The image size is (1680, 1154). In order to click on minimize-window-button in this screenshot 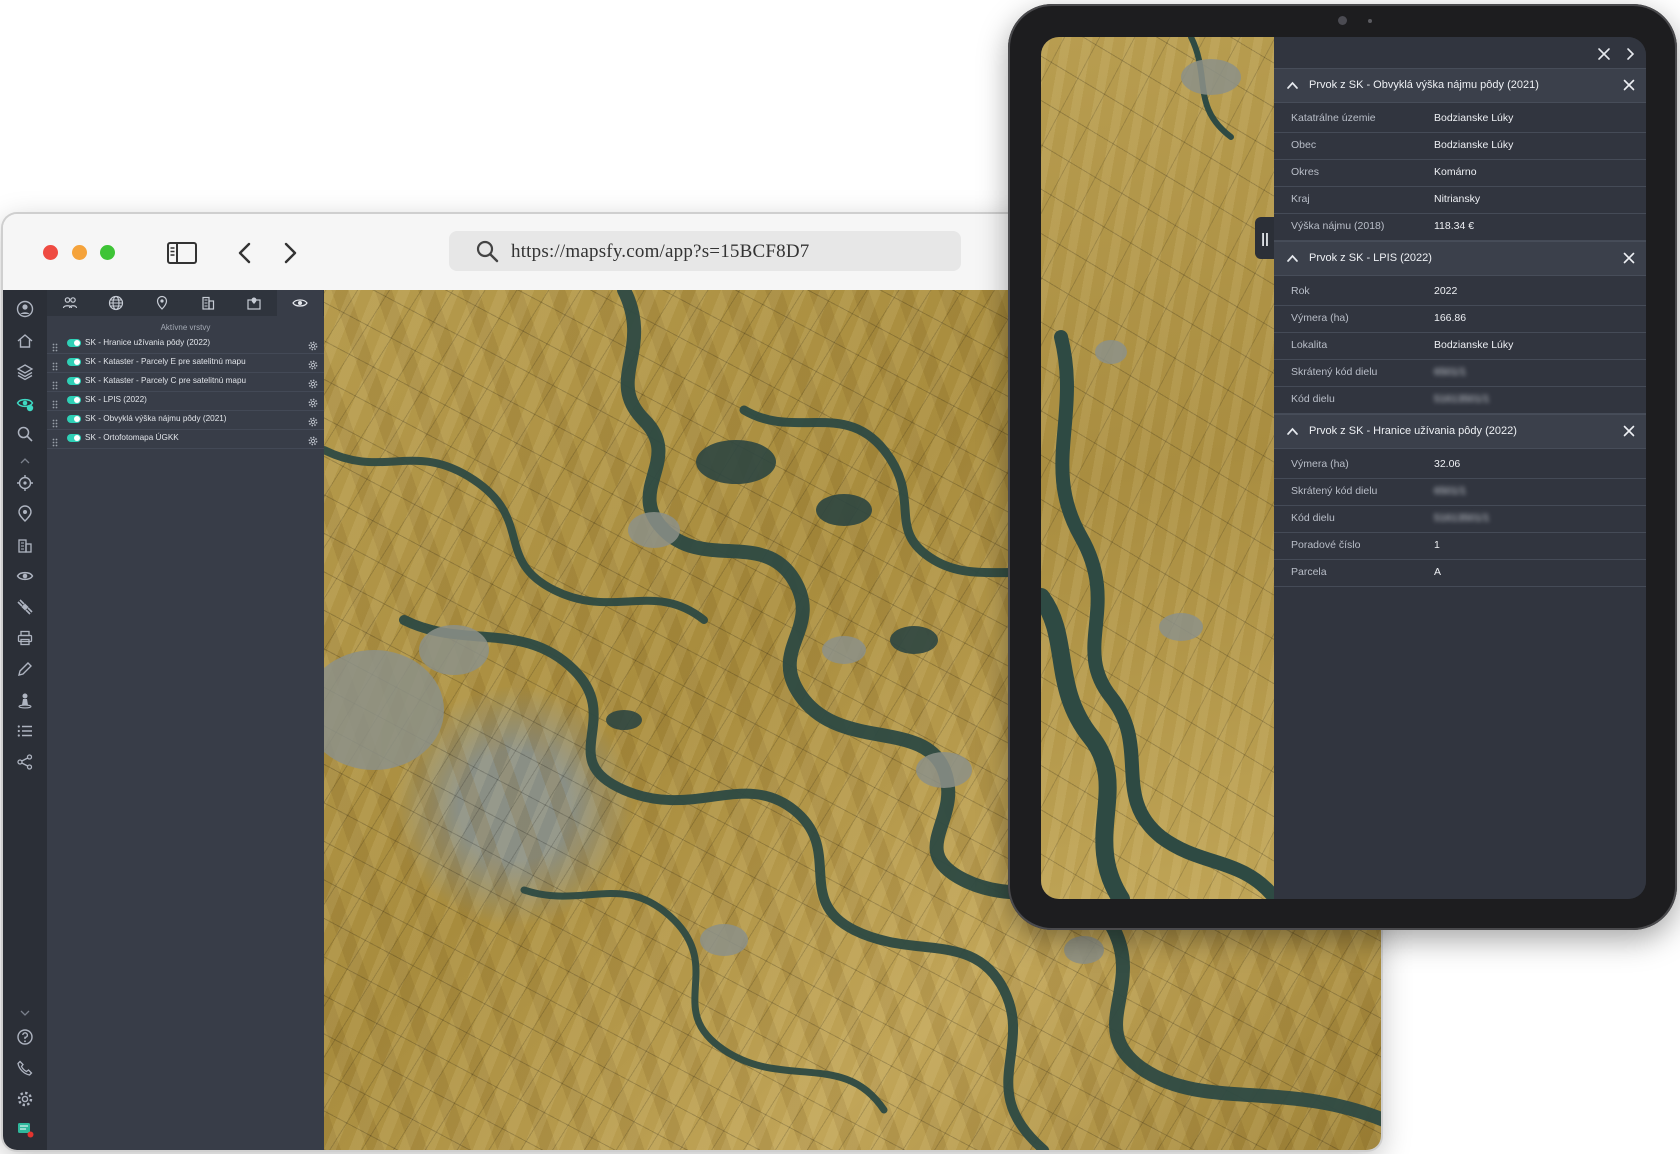, I will do `click(79, 252)`.